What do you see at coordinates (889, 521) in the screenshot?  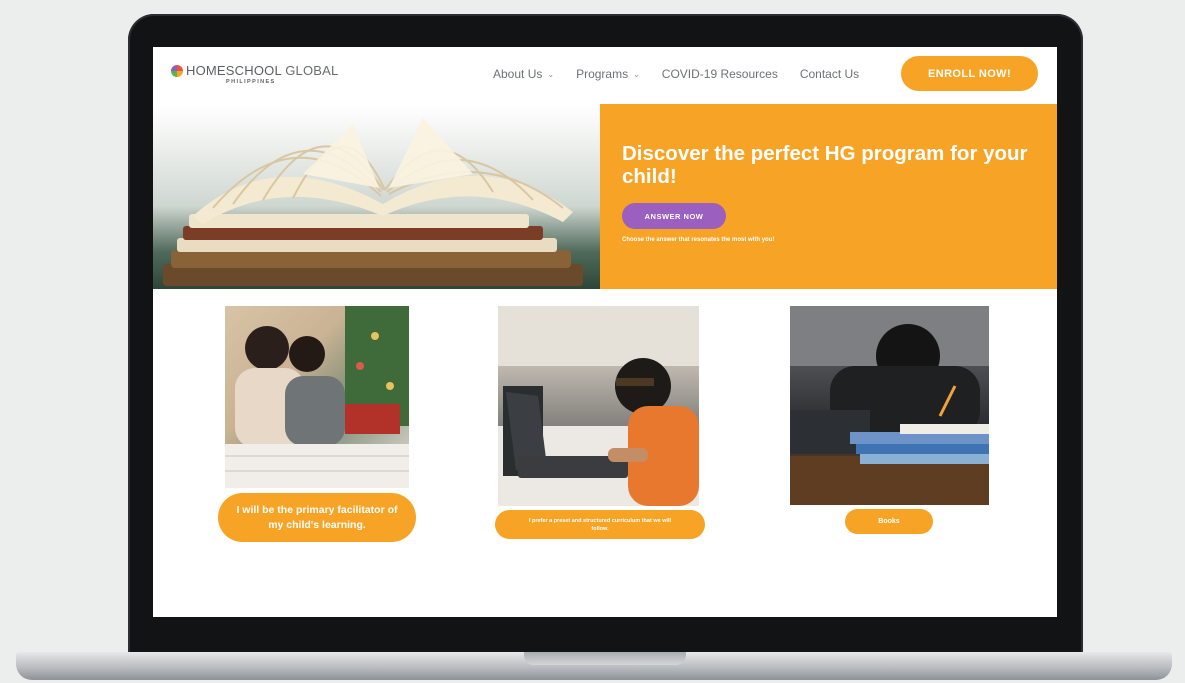 I see `card-option-books-button: Books` at bounding box center [889, 521].